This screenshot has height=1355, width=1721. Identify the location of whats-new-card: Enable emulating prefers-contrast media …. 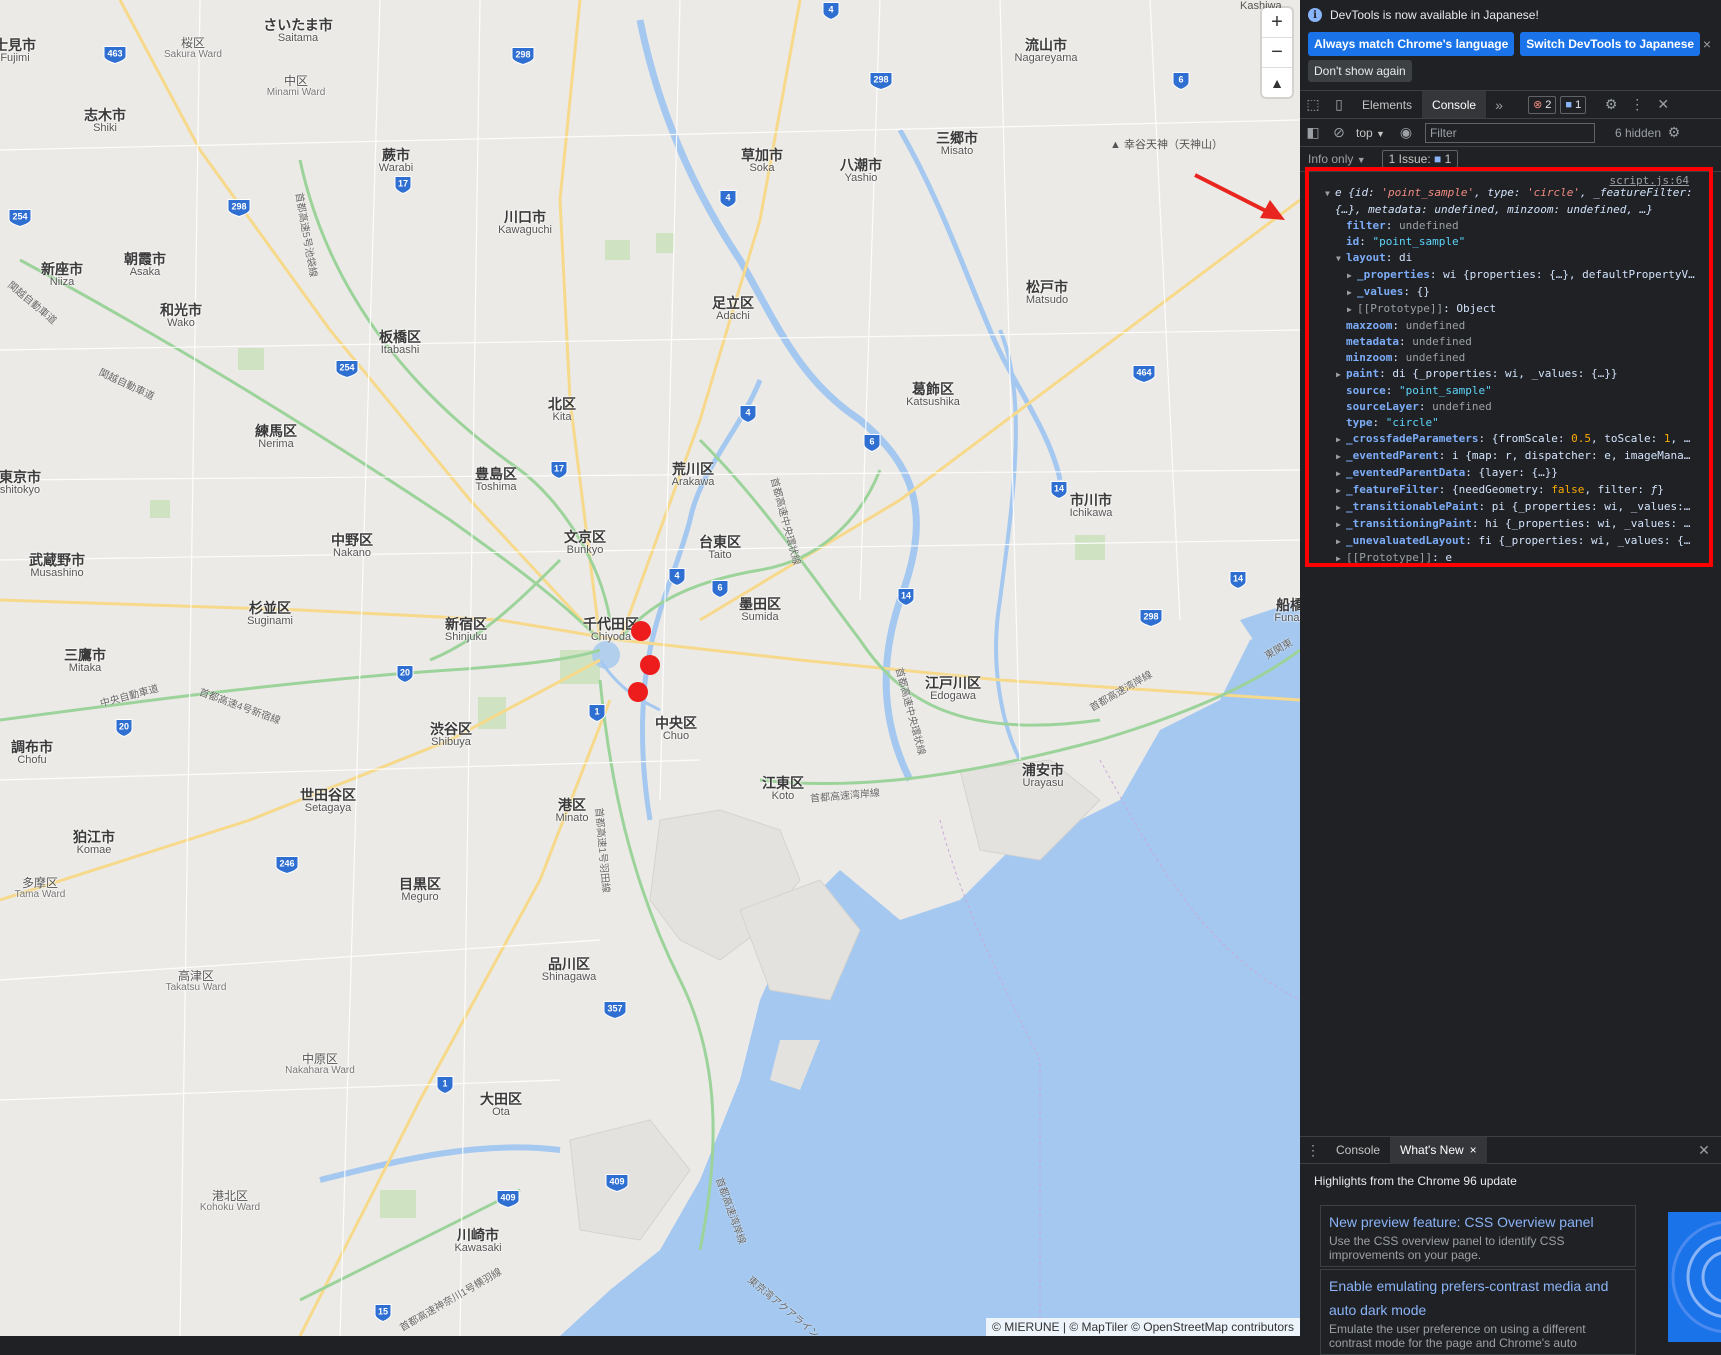
(1478, 1312).